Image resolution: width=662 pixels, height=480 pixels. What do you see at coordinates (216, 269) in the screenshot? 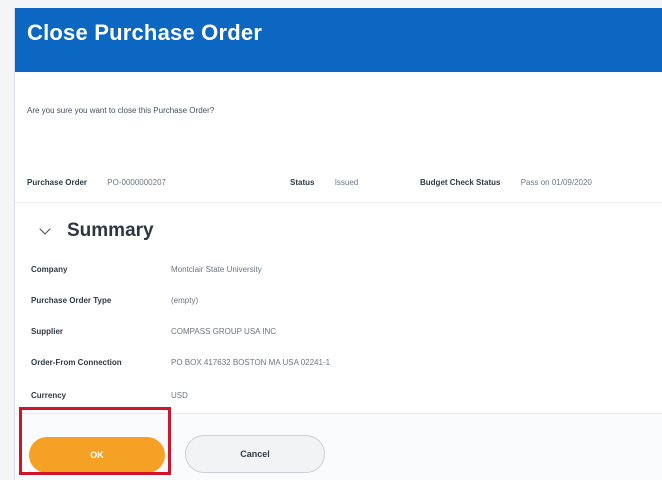
I see `company-value: Montclair State University` at bounding box center [216, 269].